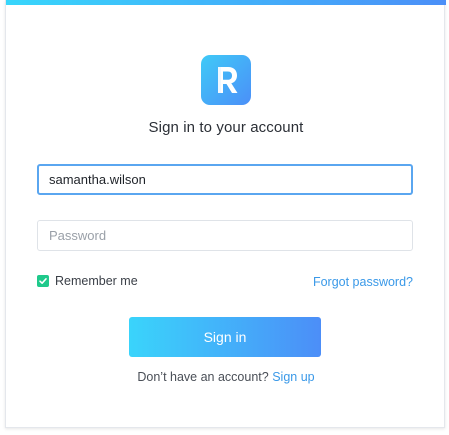 This screenshot has width=449, height=435. Describe the element at coordinates (293, 377) in the screenshot. I see `sign-up-link: Sign up` at that location.